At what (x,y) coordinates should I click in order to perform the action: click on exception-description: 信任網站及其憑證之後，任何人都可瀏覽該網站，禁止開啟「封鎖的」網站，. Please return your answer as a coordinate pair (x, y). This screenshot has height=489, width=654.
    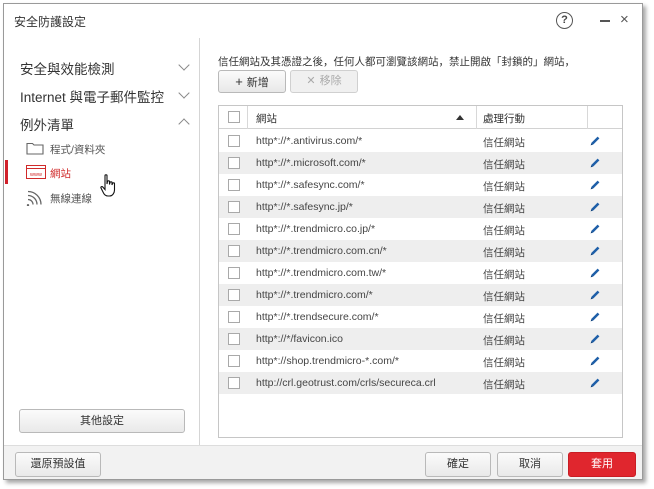
    Looking at the image, I should click on (396, 62).